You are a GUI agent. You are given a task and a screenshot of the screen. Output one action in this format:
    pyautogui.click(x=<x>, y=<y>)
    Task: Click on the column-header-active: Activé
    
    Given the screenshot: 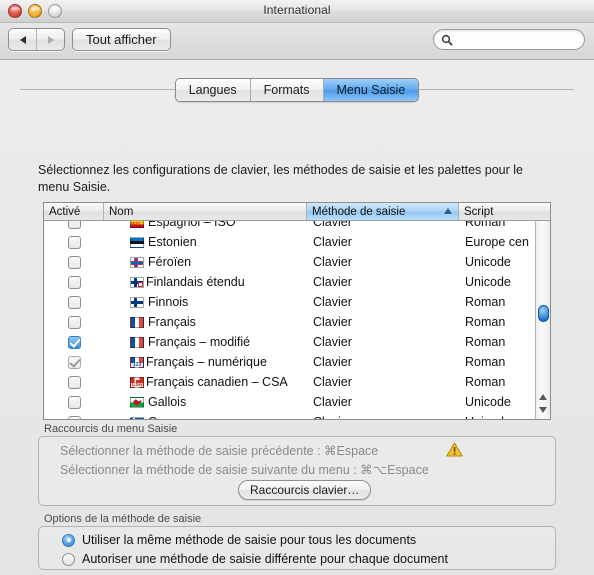 What is the action you would take?
    pyautogui.click(x=74, y=211)
    